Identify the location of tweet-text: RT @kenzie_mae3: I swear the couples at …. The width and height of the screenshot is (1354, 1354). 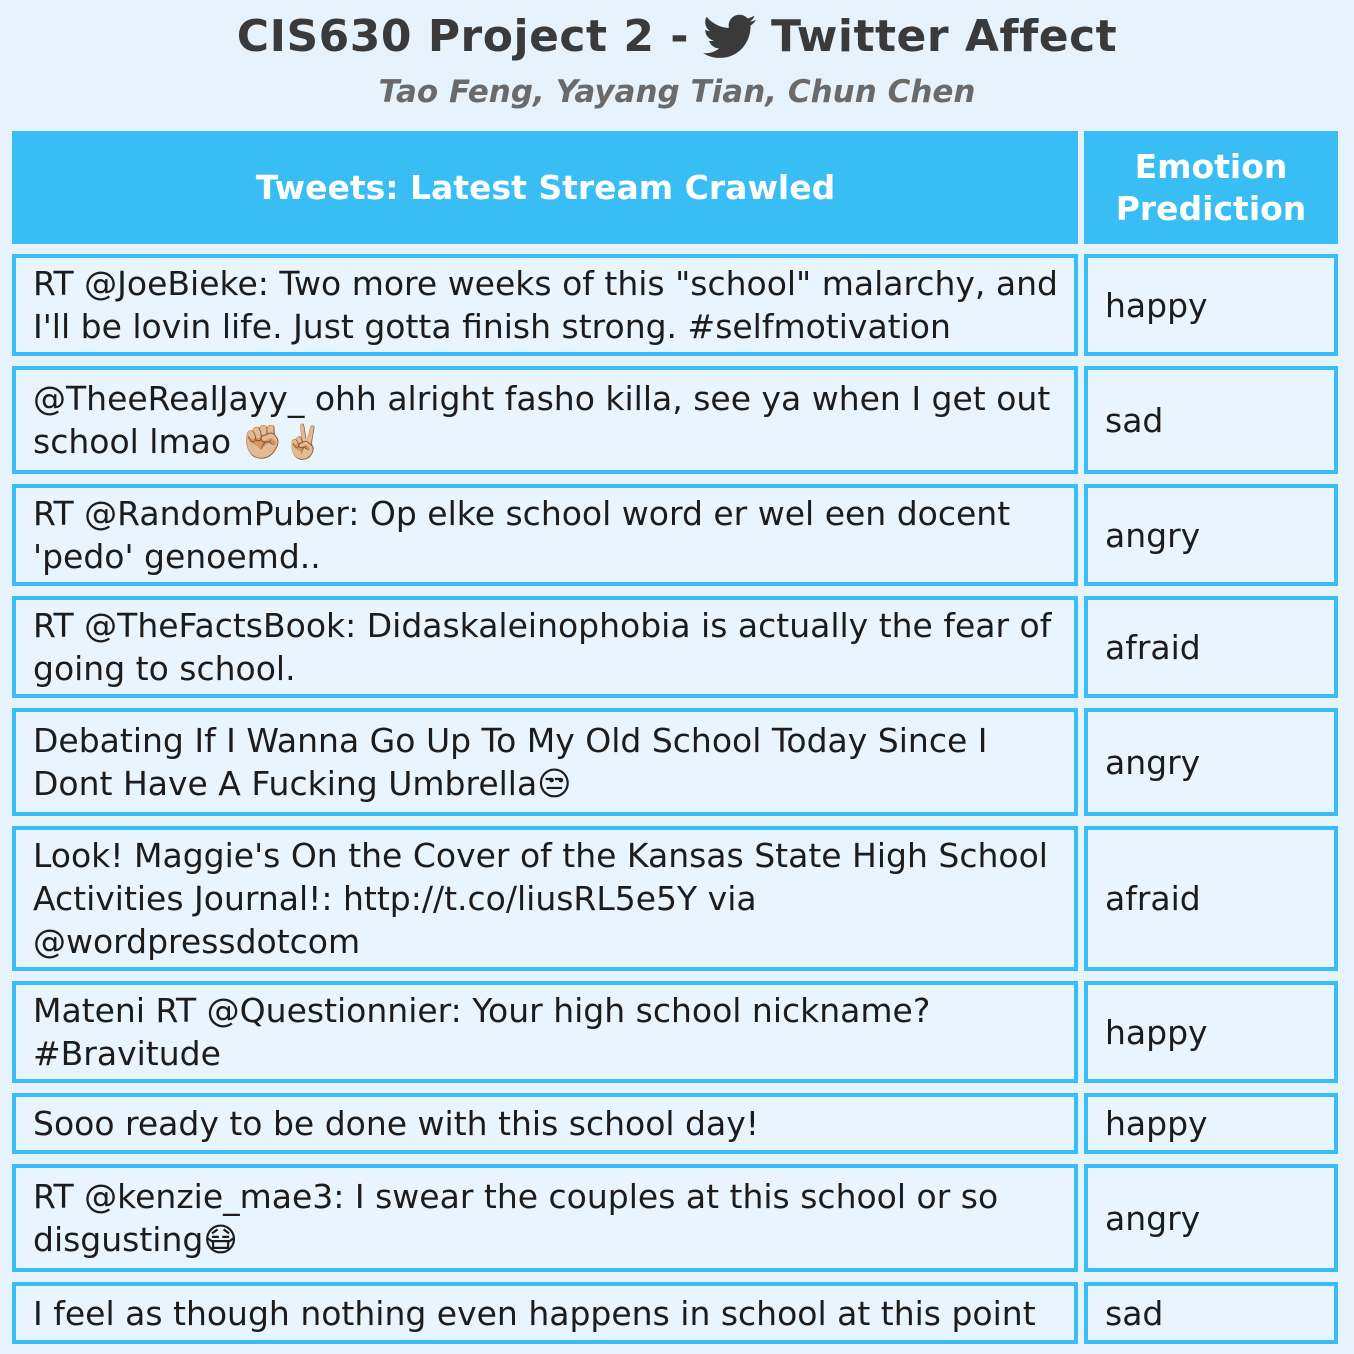
(545, 1218).